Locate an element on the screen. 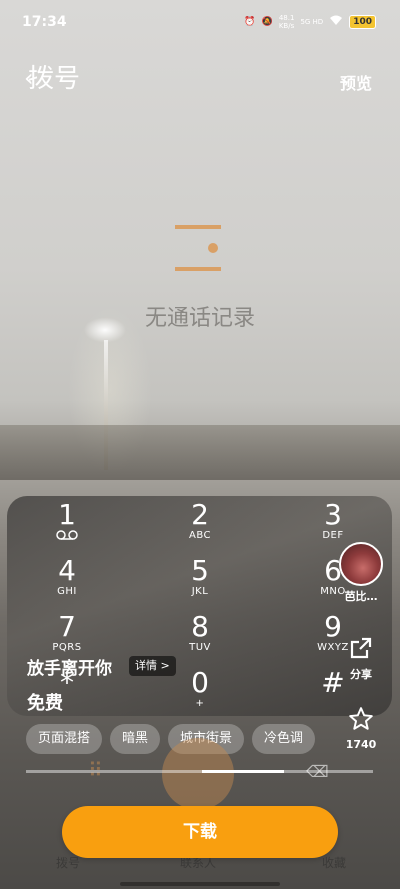  detail-button: 详情 > is located at coordinates (152, 666).